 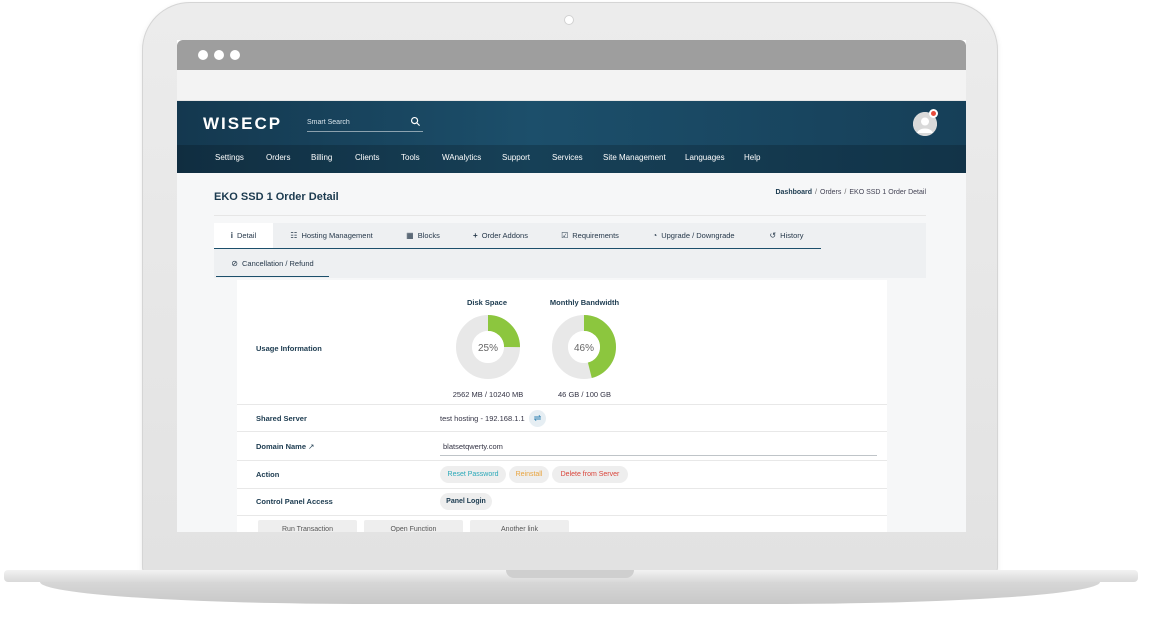 What do you see at coordinates (595, 235) in the screenshot?
I see `tab-label: Requirements` at bounding box center [595, 235].